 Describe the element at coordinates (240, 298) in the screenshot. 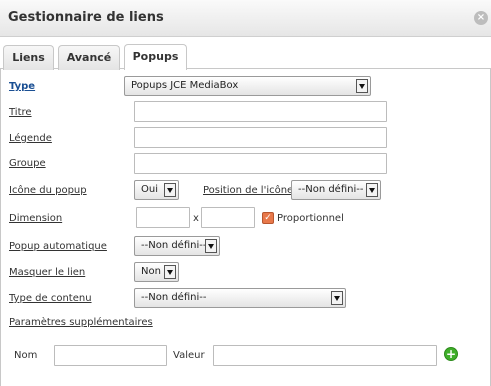

I see `contenu-select: --Non défini--` at that location.